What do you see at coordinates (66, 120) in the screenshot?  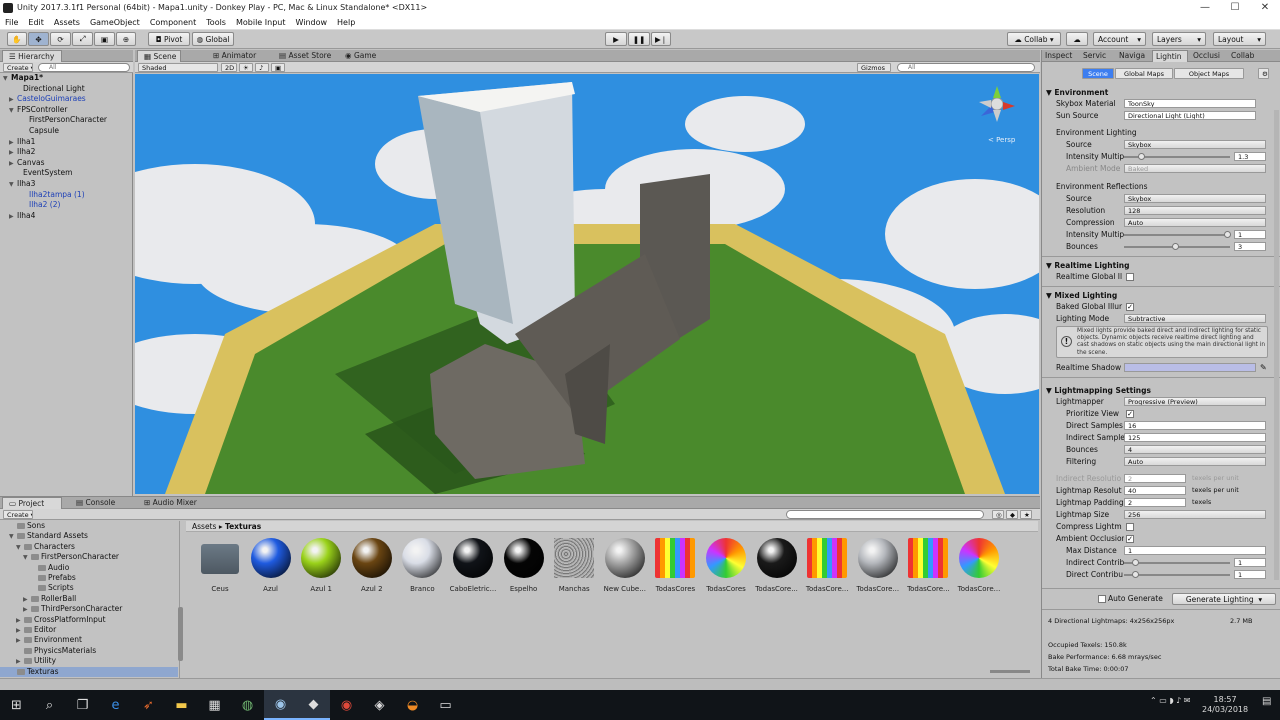 I see `hierarchy-item: FirstPersonCharacter` at bounding box center [66, 120].